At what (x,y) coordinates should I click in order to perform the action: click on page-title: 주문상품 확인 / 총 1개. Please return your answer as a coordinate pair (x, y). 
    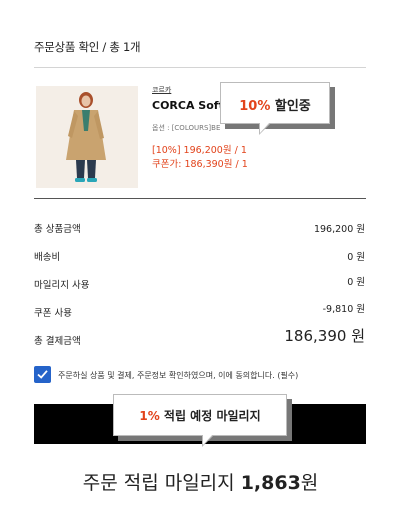
    Looking at the image, I should click on (87, 47).